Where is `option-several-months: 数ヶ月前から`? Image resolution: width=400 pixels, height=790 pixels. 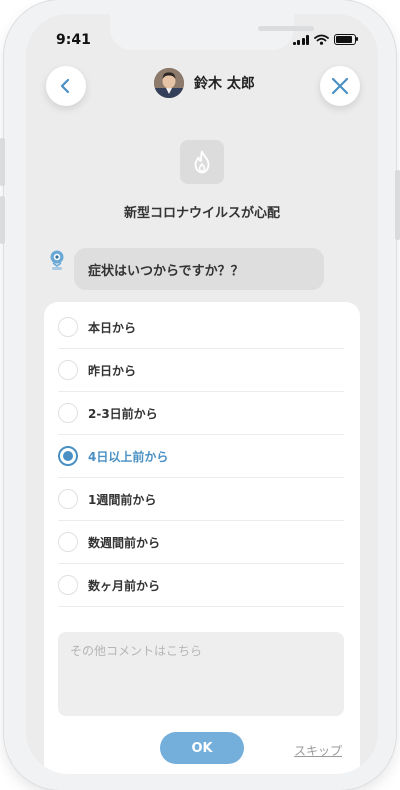
option-several-months: 数ヶ月前から is located at coordinates (201, 585).